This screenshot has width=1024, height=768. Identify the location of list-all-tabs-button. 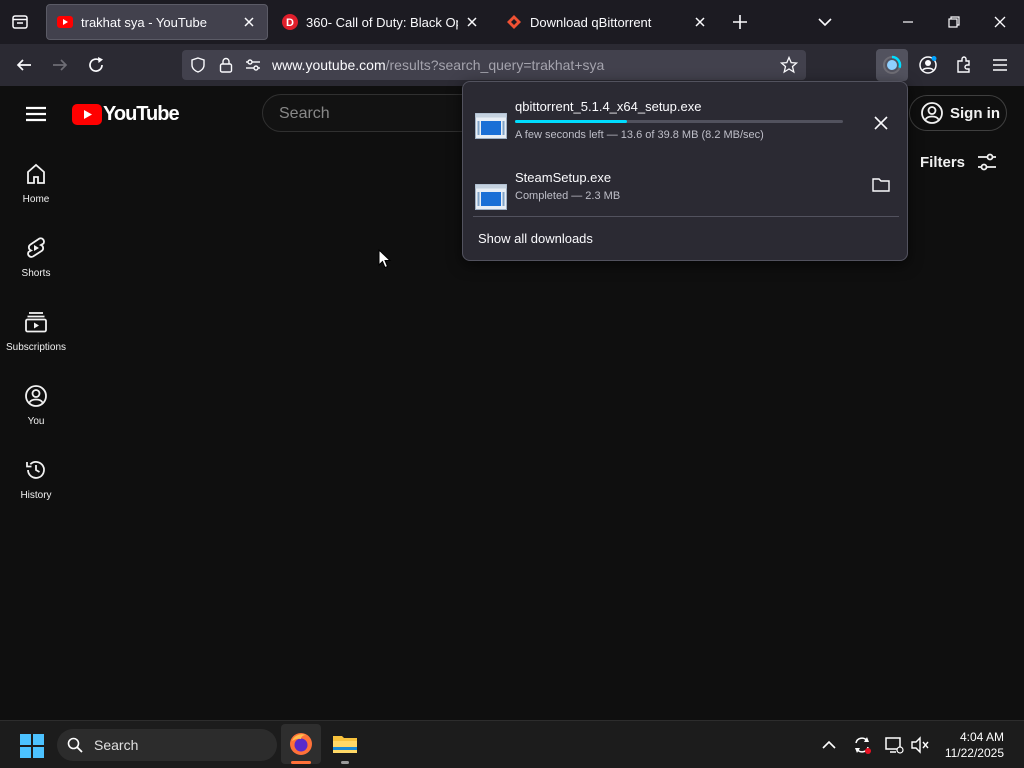
(825, 22).